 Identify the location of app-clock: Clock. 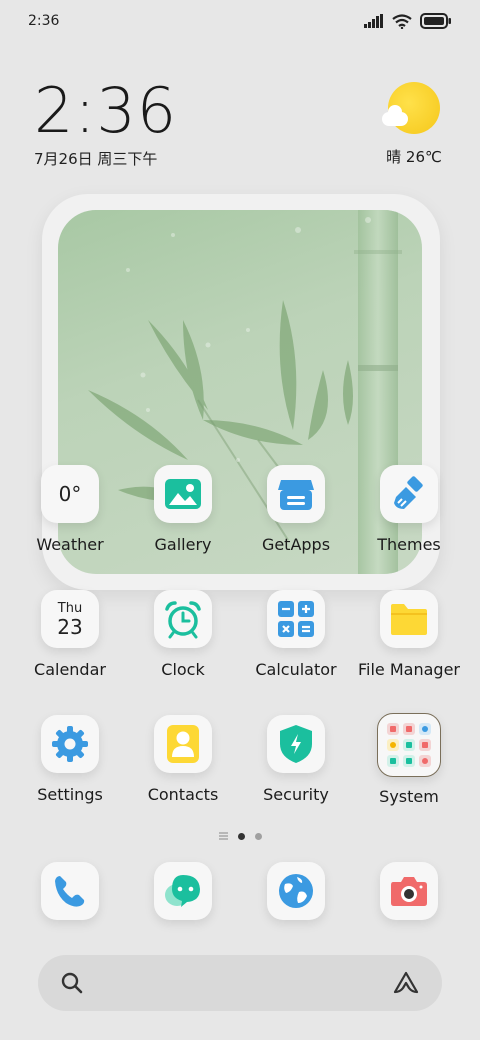
(183, 634).